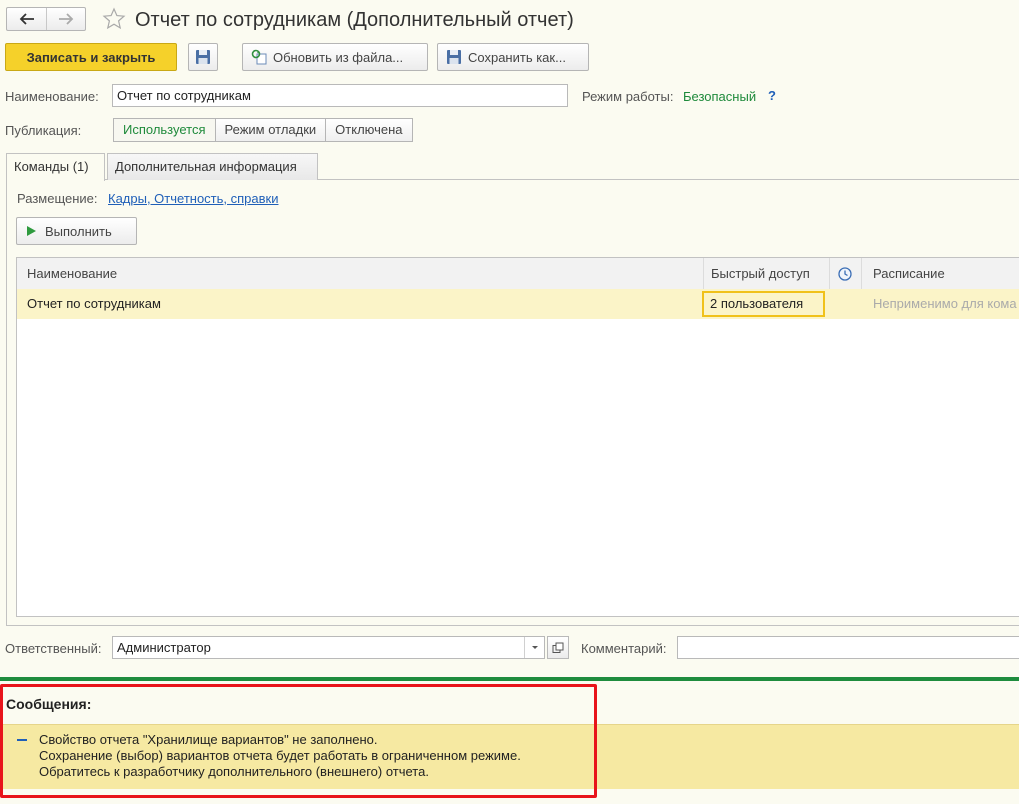 The image size is (1019, 804). I want to click on responsible-dropdown-button, so click(534, 647).